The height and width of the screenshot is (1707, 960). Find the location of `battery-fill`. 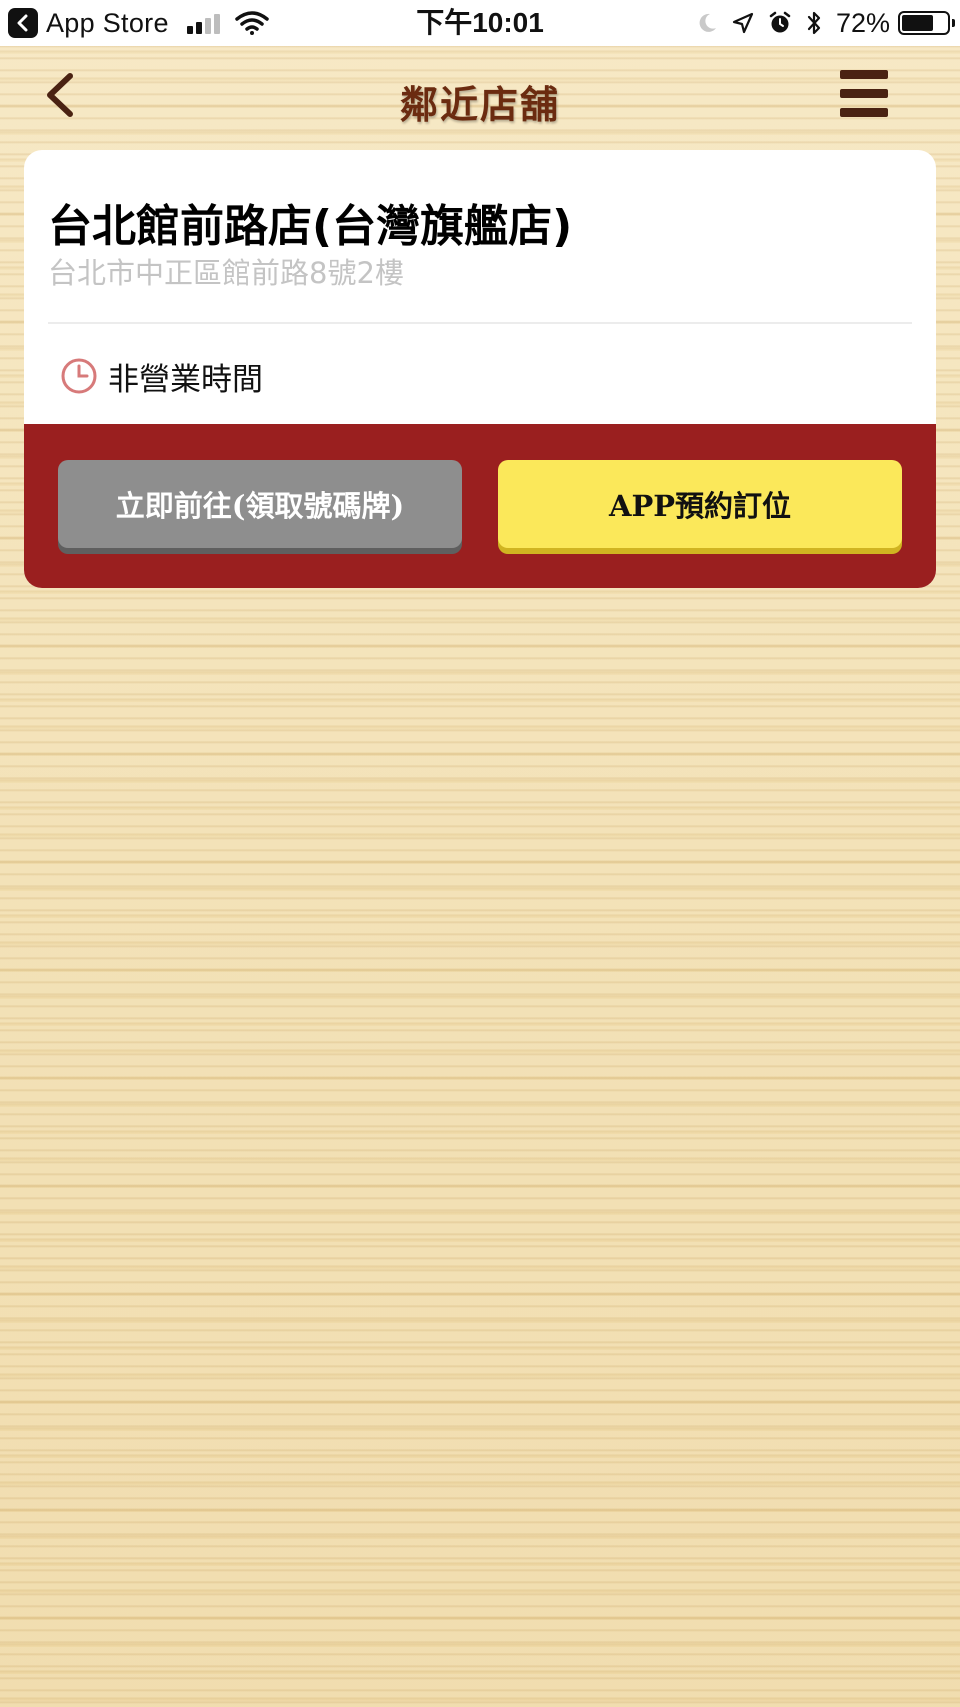

battery-fill is located at coordinates (917, 23).